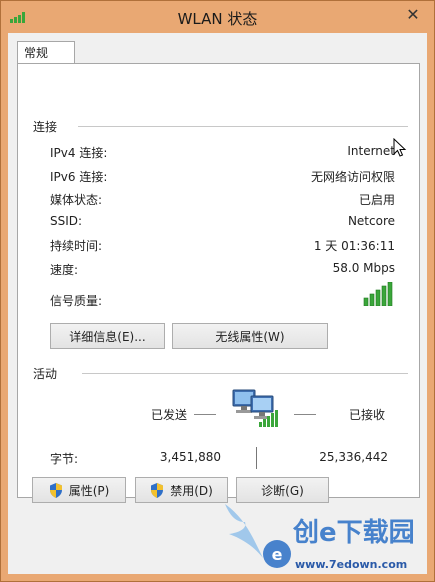  What do you see at coordinates (363, 268) in the screenshot?
I see `speed-value: 58.0 Mbps` at bounding box center [363, 268].